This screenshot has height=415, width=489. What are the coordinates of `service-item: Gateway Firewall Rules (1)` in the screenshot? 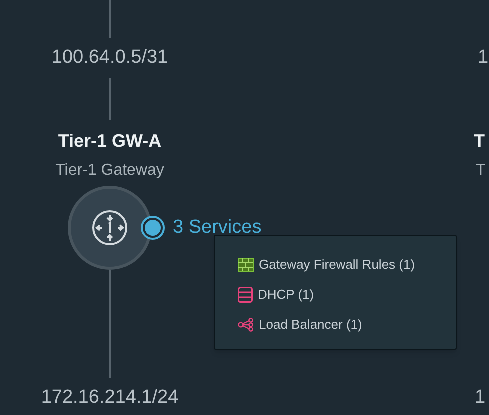 It's located at (337, 265).